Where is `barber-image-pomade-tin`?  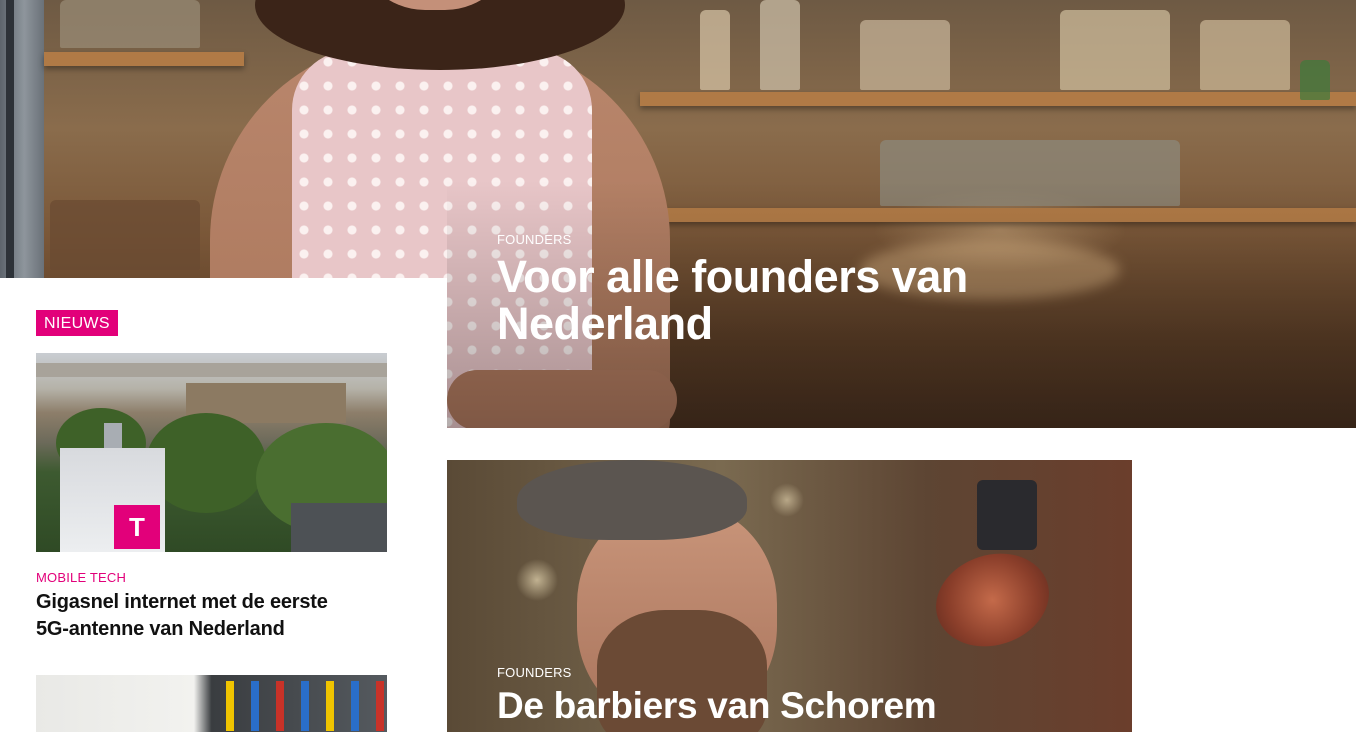
barber-image-pomade-tin is located at coordinates (992, 600).